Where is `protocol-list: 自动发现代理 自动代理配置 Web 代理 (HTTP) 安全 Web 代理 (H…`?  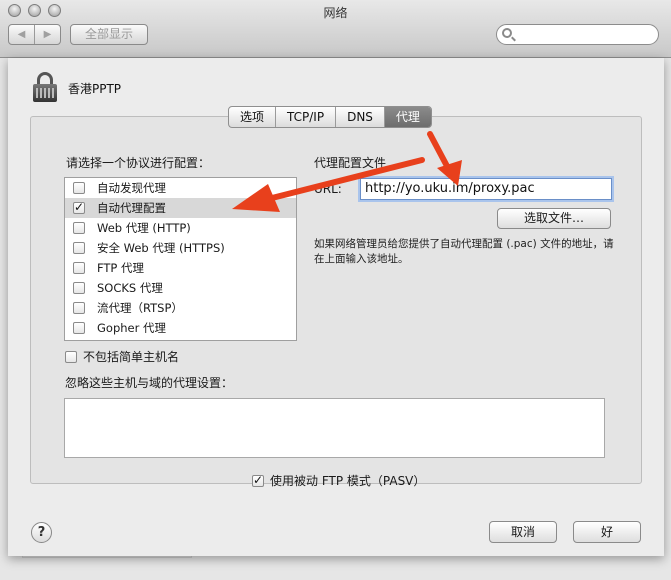
protocol-list: 自动发现代理 自动代理配置 Web 代理 (HTTP) 安全 Web 代理 (H… is located at coordinates (180, 259).